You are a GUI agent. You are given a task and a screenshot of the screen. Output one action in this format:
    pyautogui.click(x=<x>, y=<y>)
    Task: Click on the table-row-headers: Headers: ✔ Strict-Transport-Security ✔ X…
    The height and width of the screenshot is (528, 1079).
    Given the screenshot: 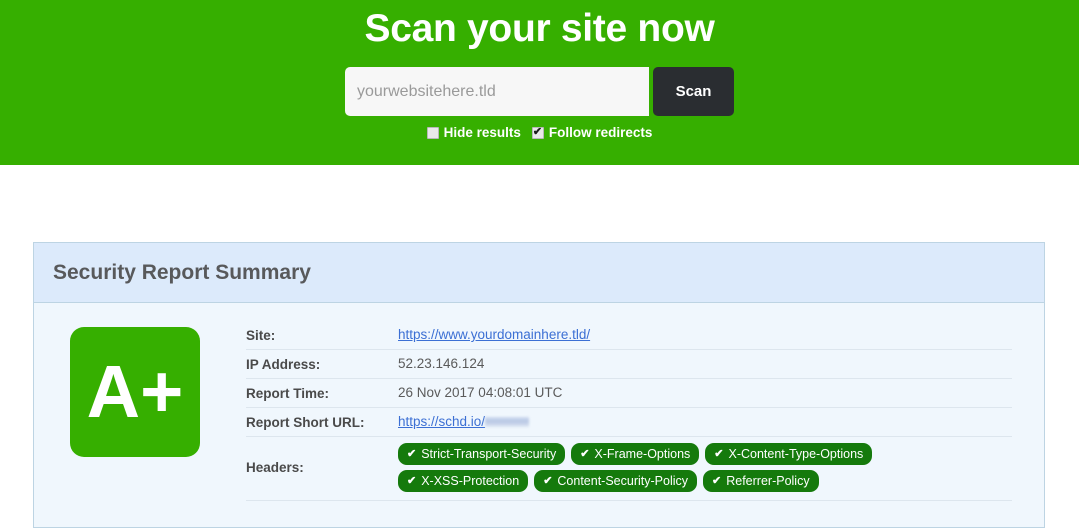 What is the action you would take?
    pyautogui.click(x=629, y=469)
    